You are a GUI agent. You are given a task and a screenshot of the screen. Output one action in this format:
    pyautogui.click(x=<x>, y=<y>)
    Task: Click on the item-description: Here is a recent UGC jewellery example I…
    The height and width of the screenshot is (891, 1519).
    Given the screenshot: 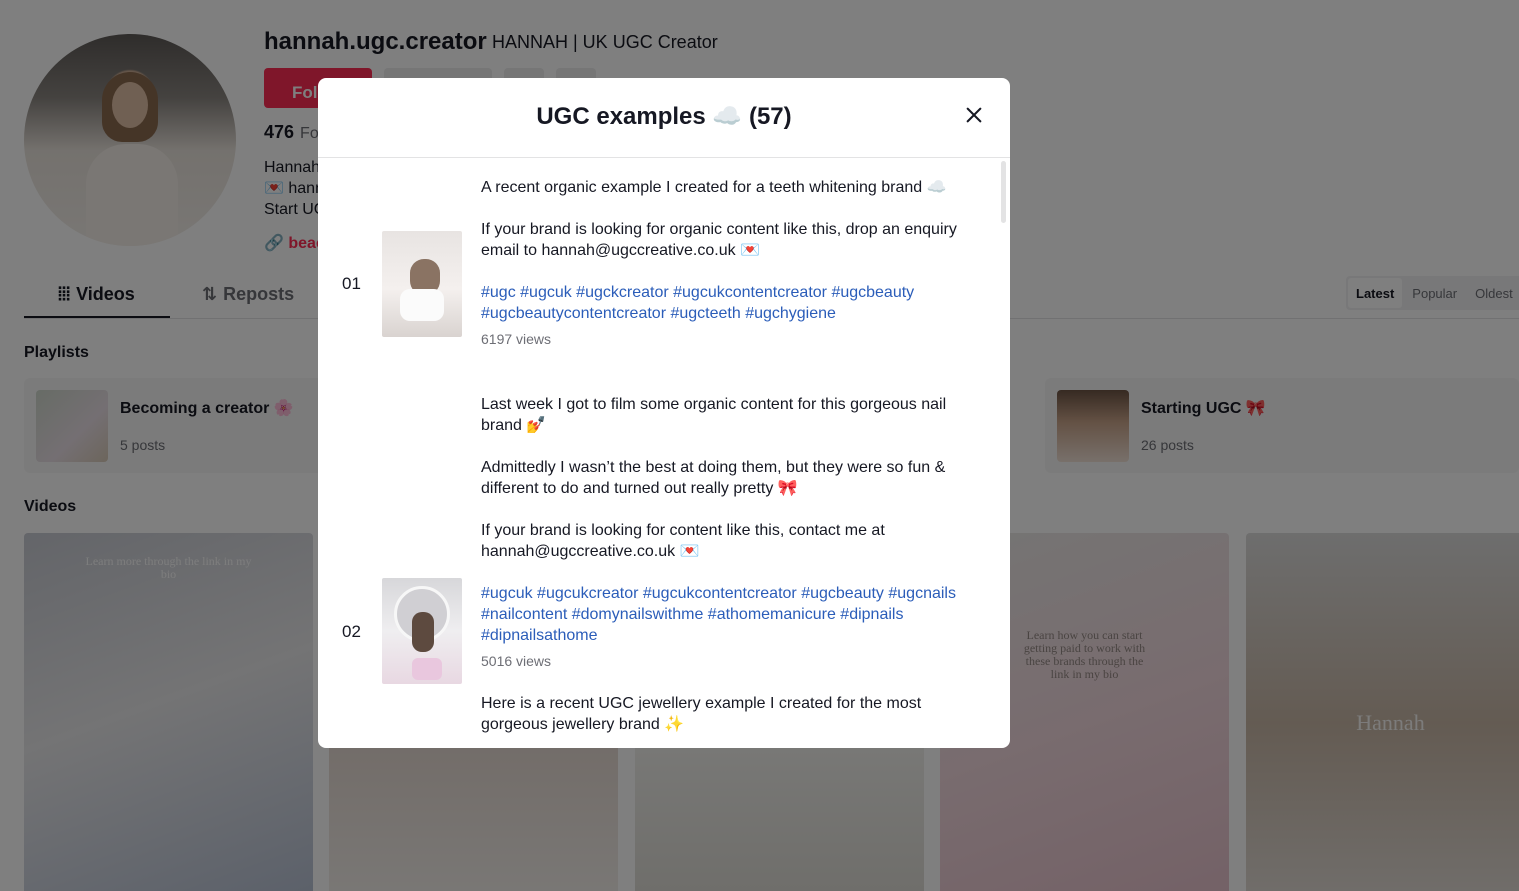 What is the action you would take?
    pyautogui.click(x=721, y=714)
    